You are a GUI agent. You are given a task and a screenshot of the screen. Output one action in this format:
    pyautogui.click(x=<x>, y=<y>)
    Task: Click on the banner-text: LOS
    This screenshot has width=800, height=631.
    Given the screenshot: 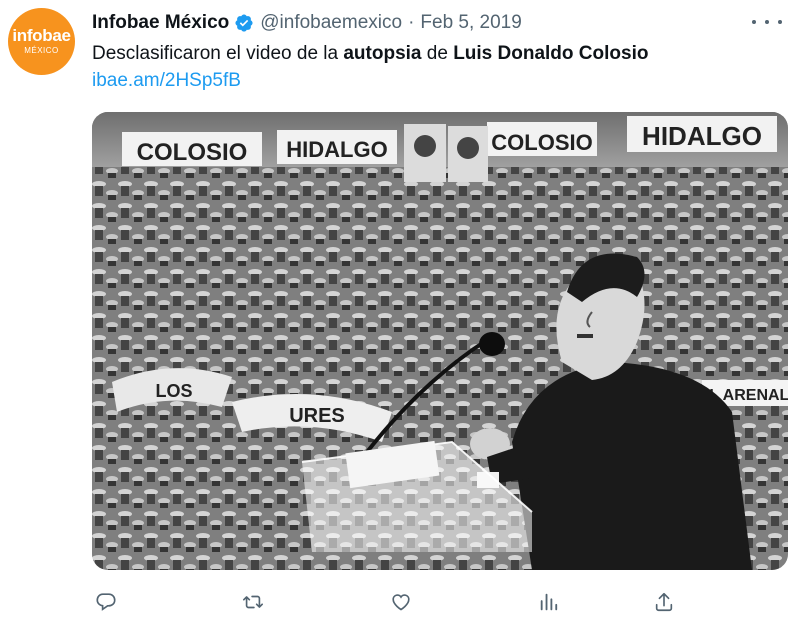 What is the action you would take?
    pyautogui.click(x=173, y=391)
    